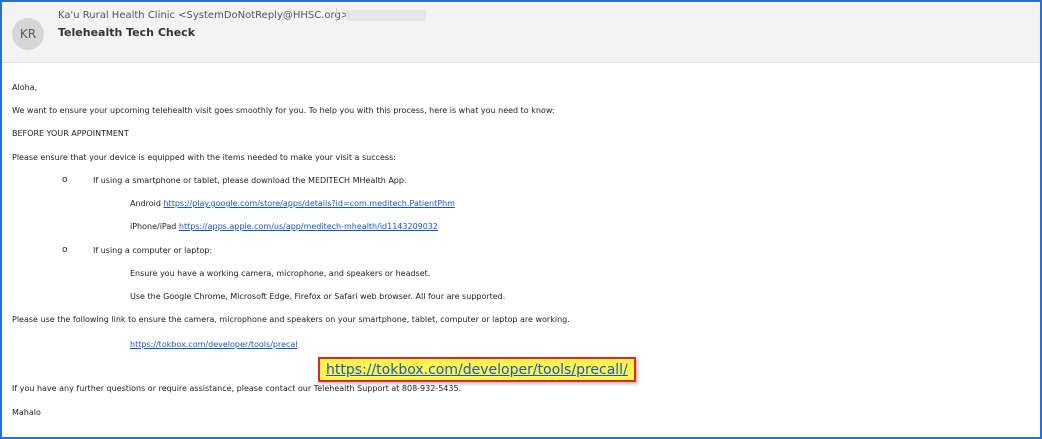 The height and width of the screenshot is (439, 1042). What do you see at coordinates (145, 203) in the screenshot?
I see `android-label: Android` at bounding box center [145, 203].